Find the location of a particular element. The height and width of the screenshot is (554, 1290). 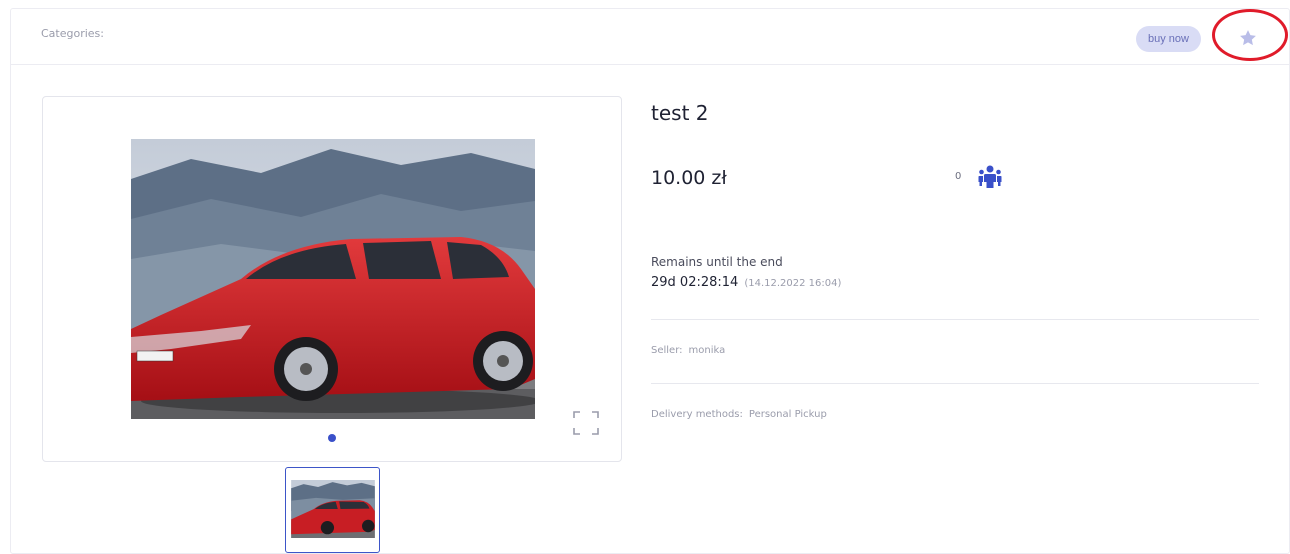

item-price: 10.00 zł is located at coordinates (689, 178).